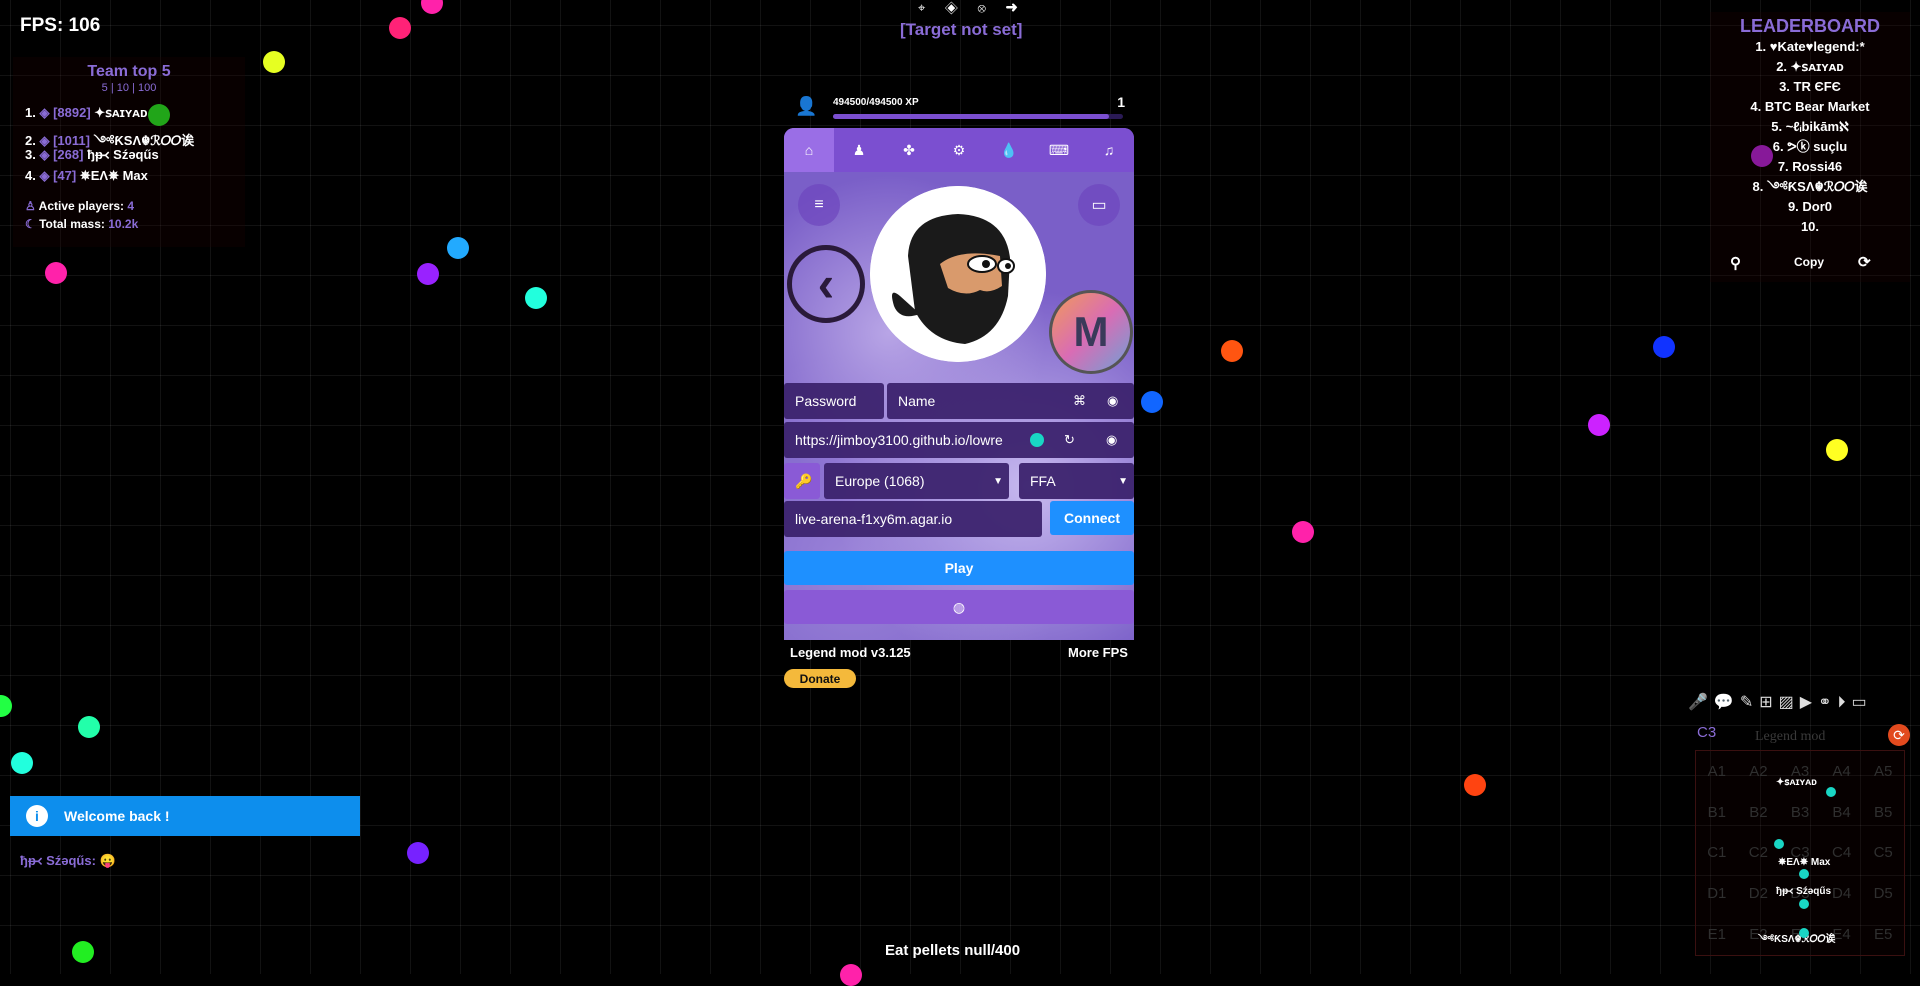  Describe the element at coordinates (1789, 702) in the screenshot. I see `image-icon: ▨` at that location.